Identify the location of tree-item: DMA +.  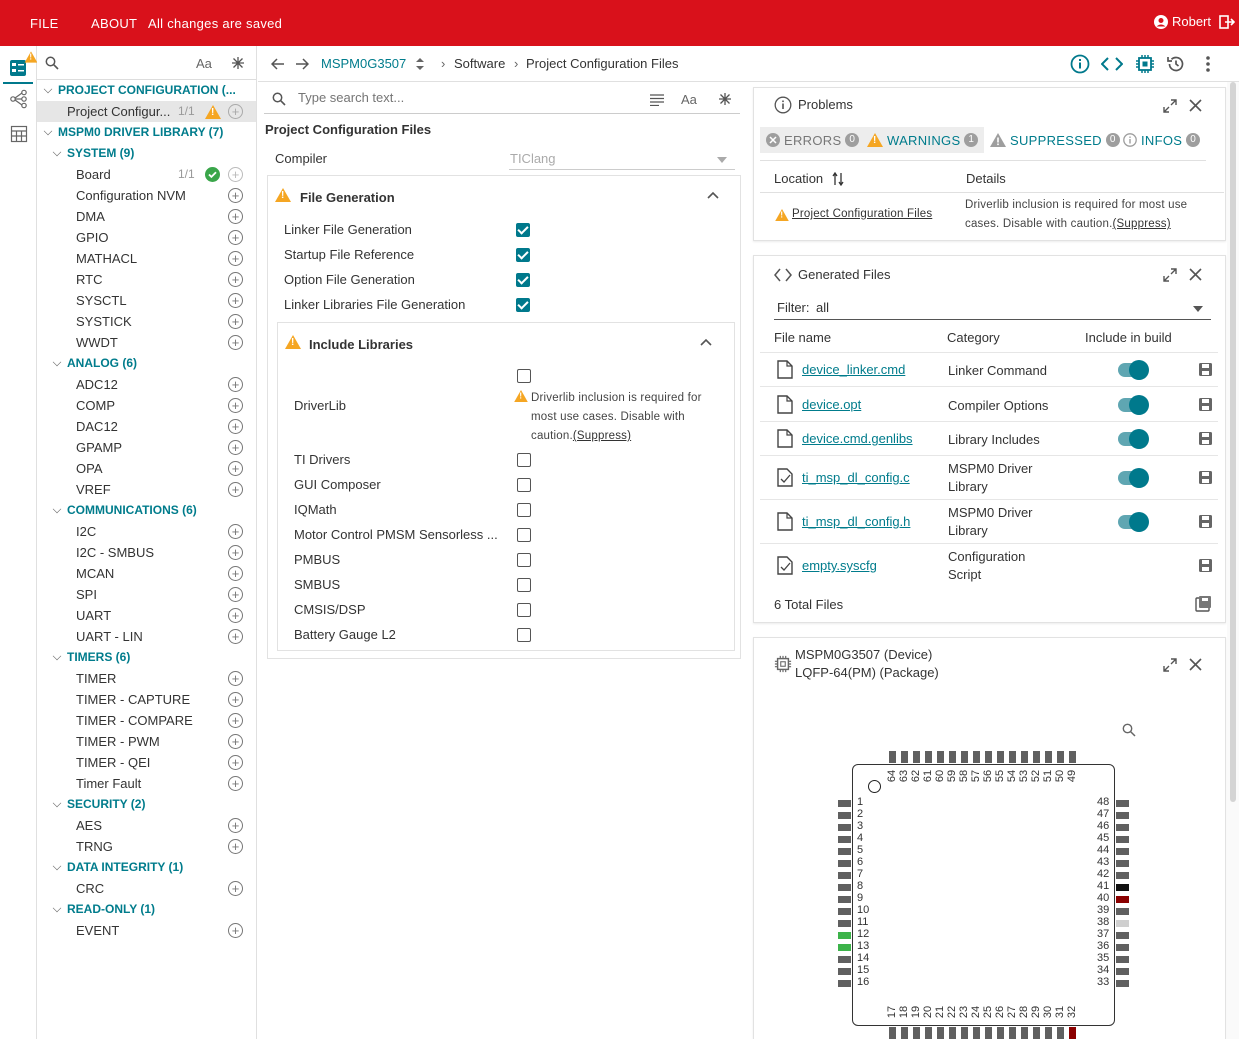
(146, 216).